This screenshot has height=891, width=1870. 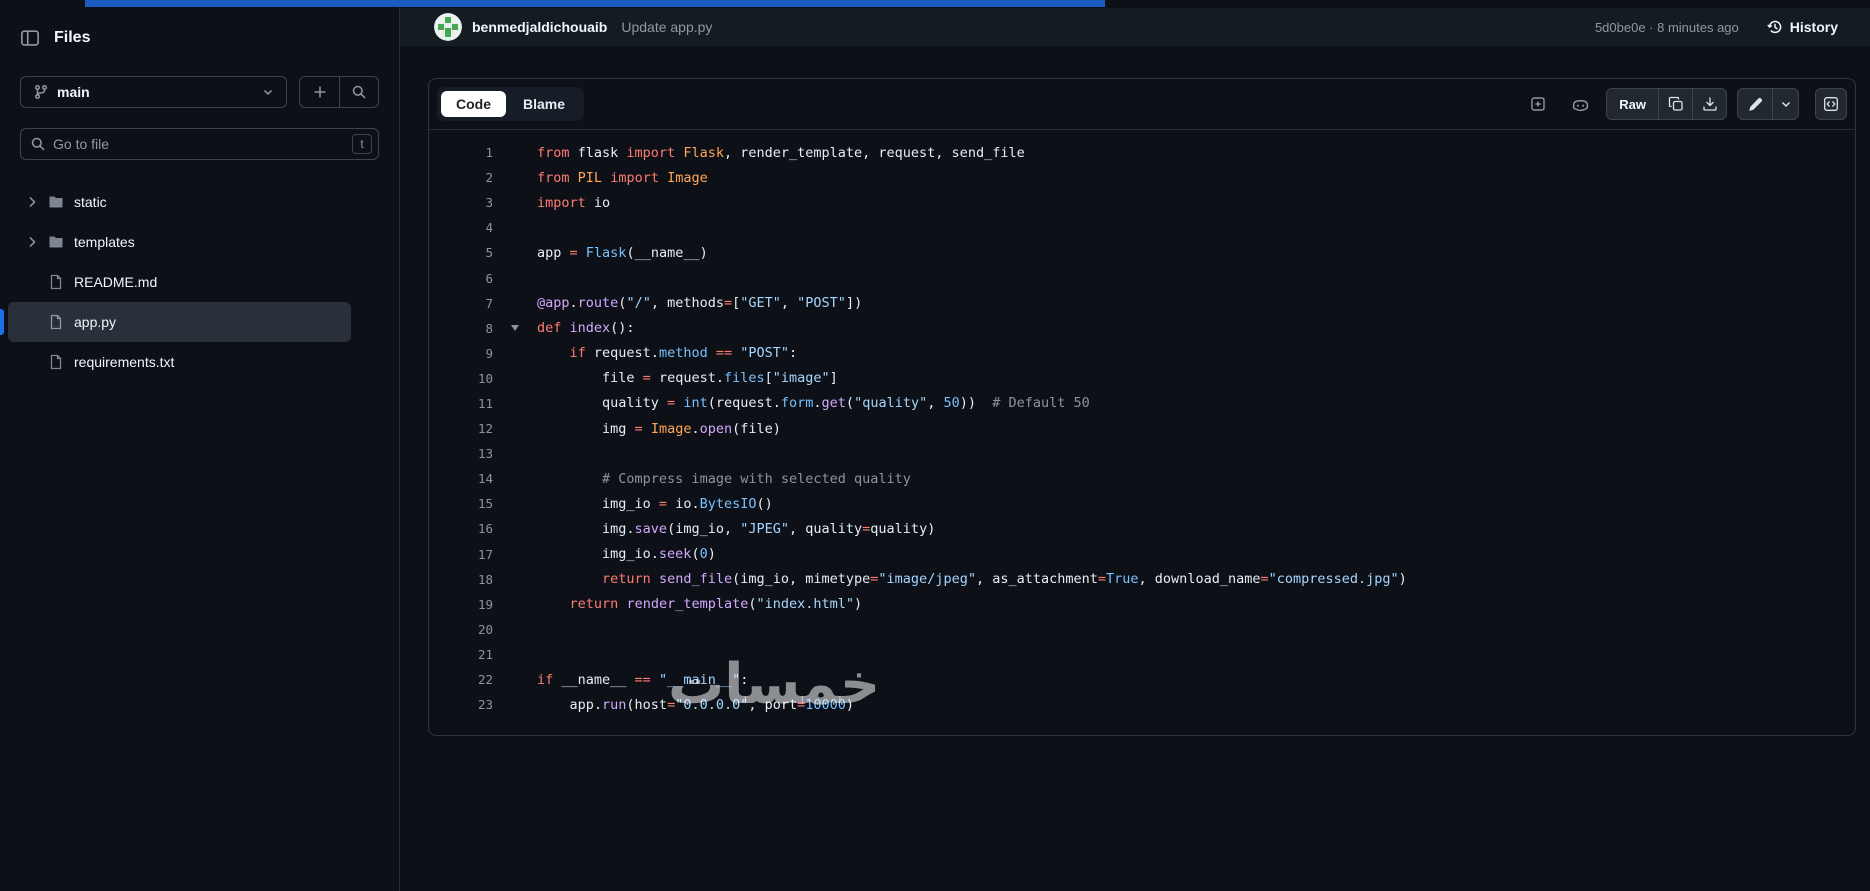 I want to click on line-number: 18, so click(x=461, y=579).